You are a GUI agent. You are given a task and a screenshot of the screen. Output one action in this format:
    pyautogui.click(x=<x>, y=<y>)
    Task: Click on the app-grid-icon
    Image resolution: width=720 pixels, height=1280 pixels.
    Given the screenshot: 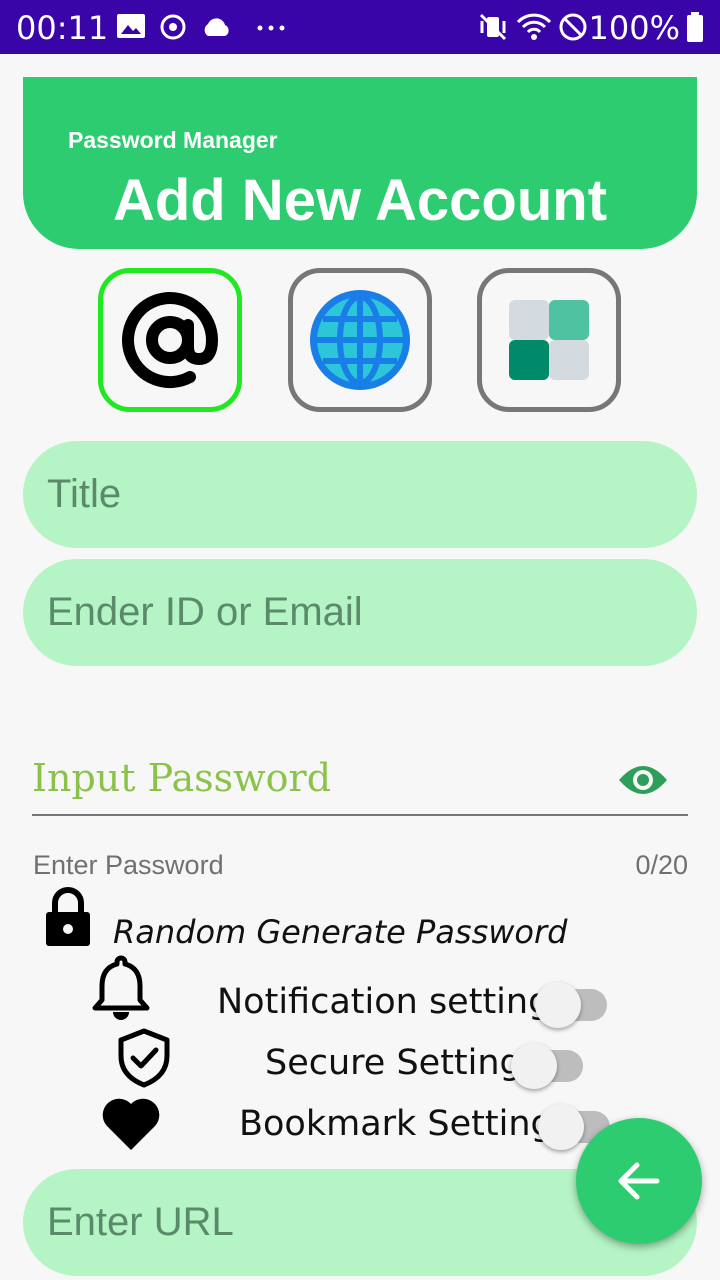 What is the action you would take?
    pyautogui.click(x=549, y=340)
    